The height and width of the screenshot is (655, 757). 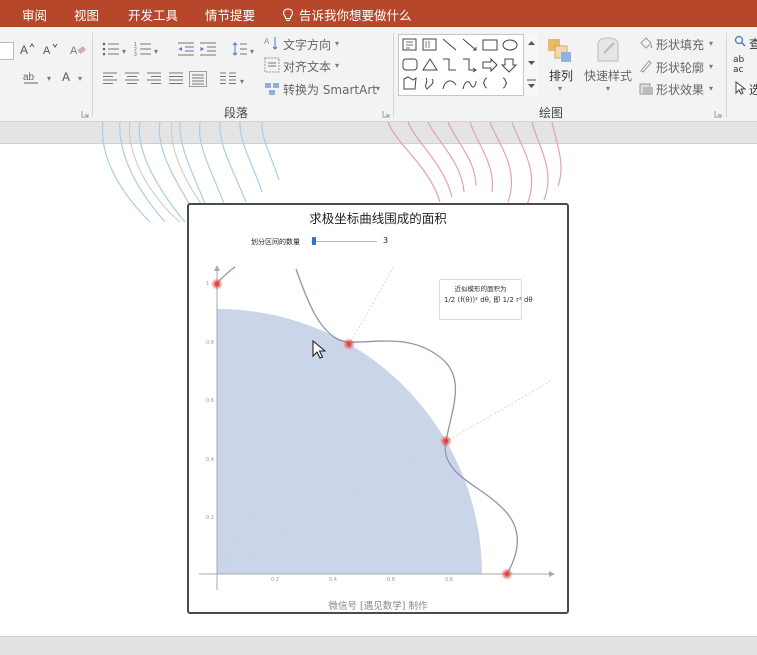 I want to click on line-spacing-icon, so click(x=240, y=49).